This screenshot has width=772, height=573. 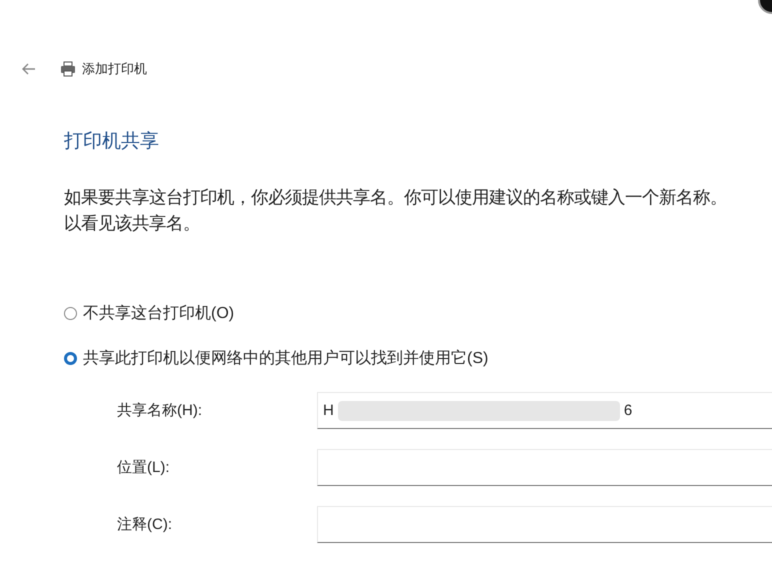 What do you see at coordinates (396, 197) in the screenshot?
I see `description-text: 如果要共享这台打印机，你必须提供共享名。你可以使用建议的名称或键入一个新名称。` at bounding box center [396, 197].